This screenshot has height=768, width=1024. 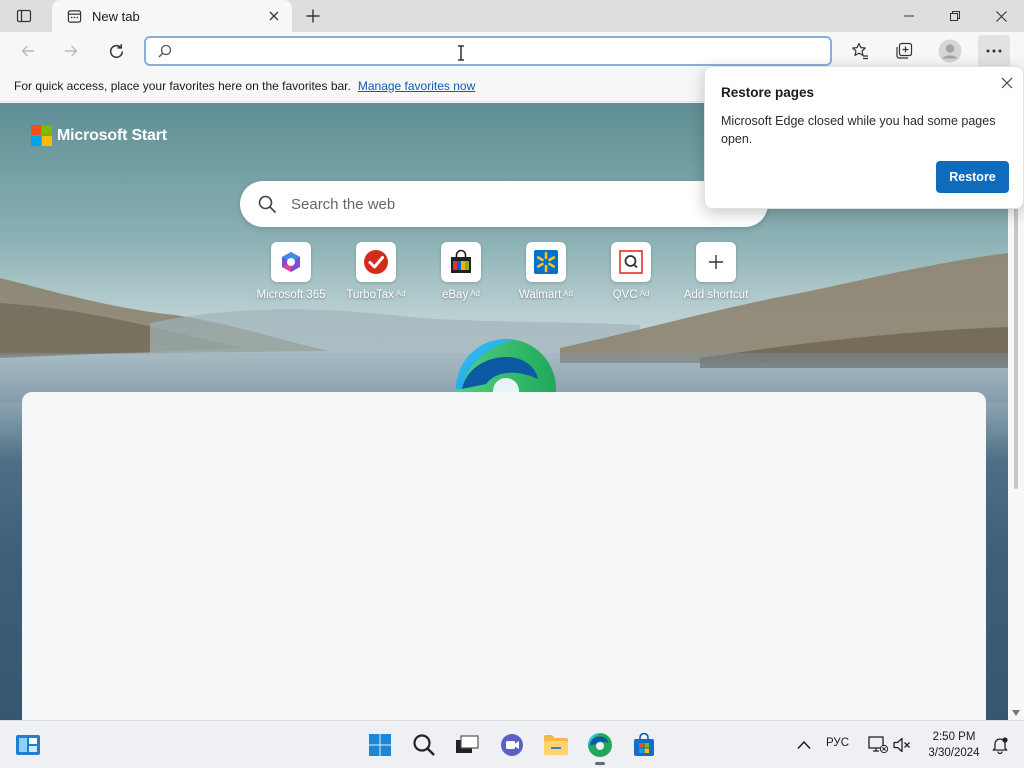 I want to click on tab-strip: New tab, so click(x=512, y=16).